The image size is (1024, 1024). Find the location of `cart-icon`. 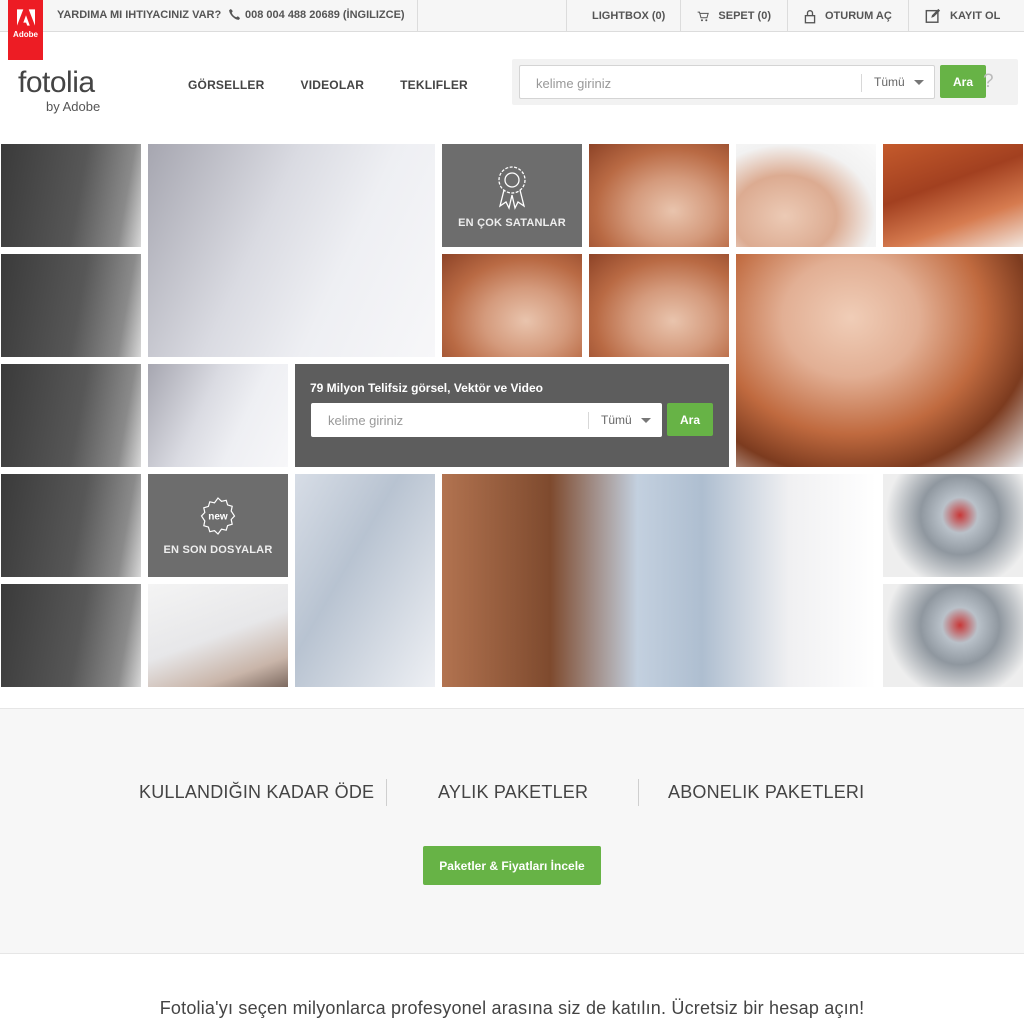

cart-icon is located at coordinates (703, 16).